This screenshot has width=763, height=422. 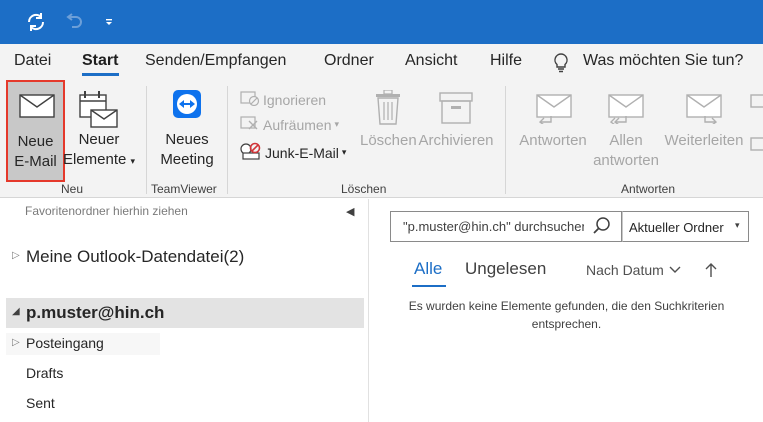 What do you see at coordinates (35, 141) in the screenshot?
I see `new-email-label-1: Neue` at bounding box center [35, 141].